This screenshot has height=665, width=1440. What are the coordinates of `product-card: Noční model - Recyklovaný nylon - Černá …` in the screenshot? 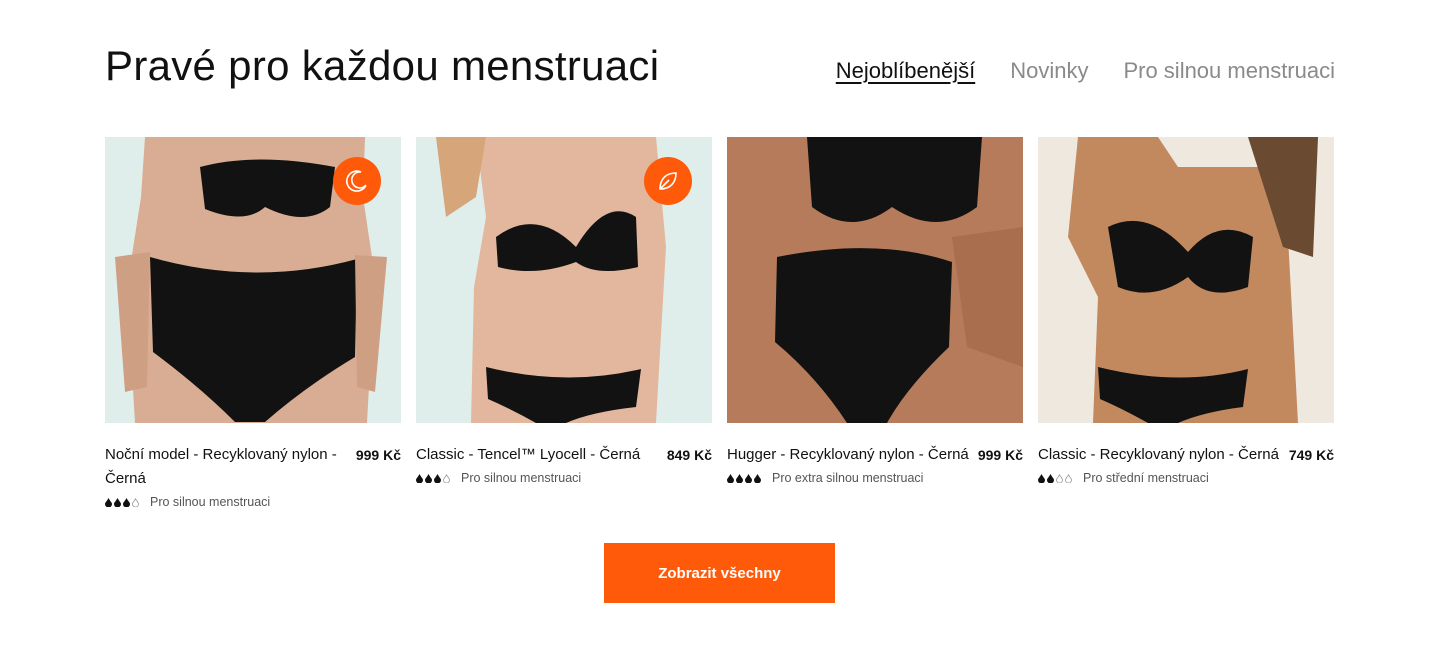 It's located at (253, 323).